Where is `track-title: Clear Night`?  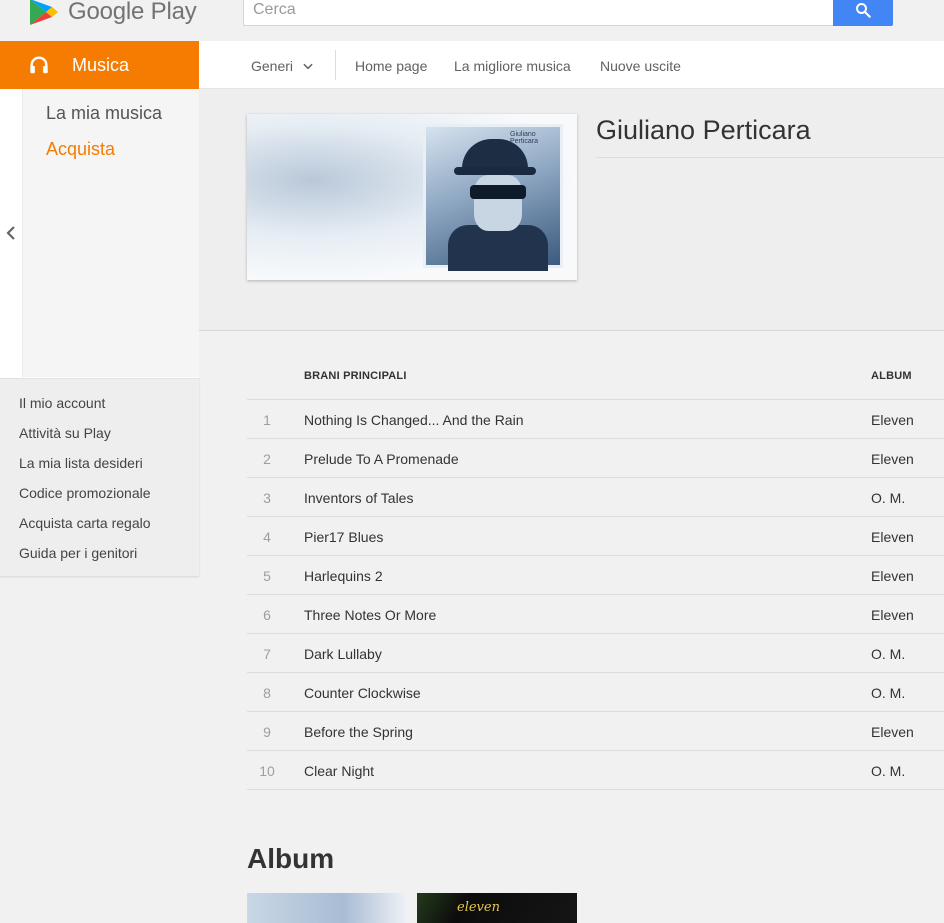 track-title: Clear Night is located at coordinates (339, 771).